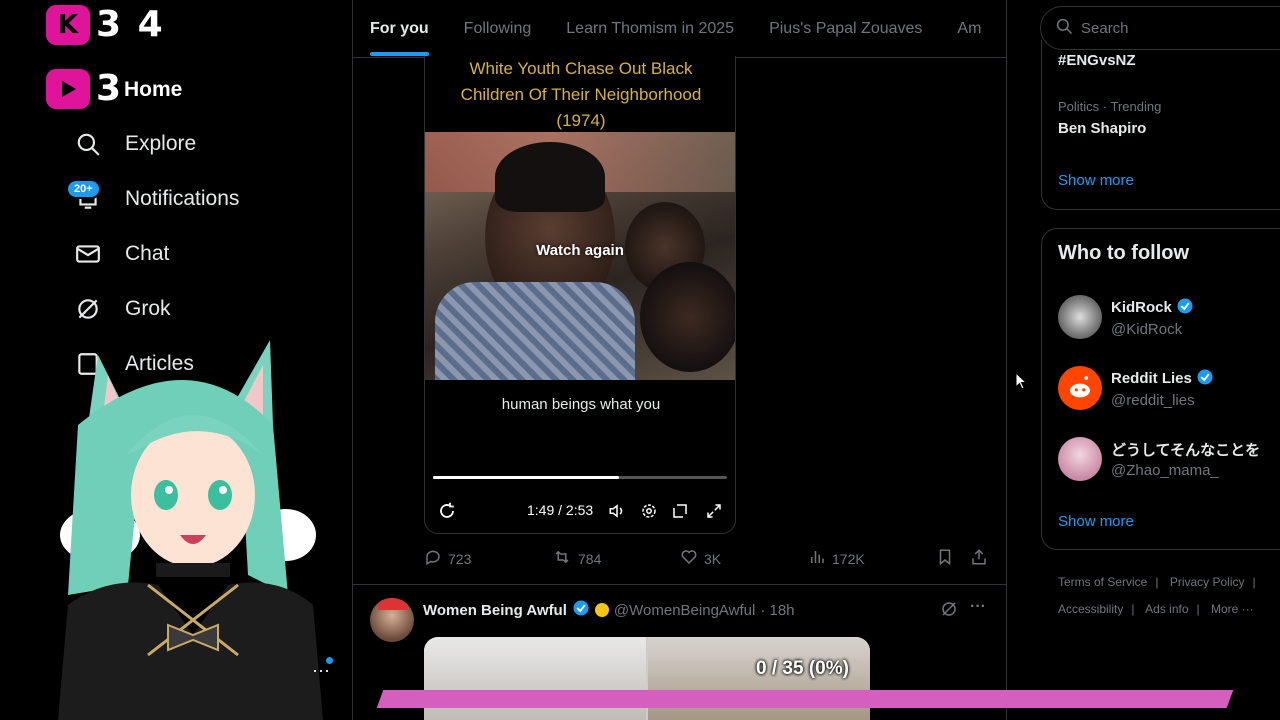 The width and height of the screenshot is (1280, 720). I want to click on stream-counter-1: K 3 4, so click(105, 24).